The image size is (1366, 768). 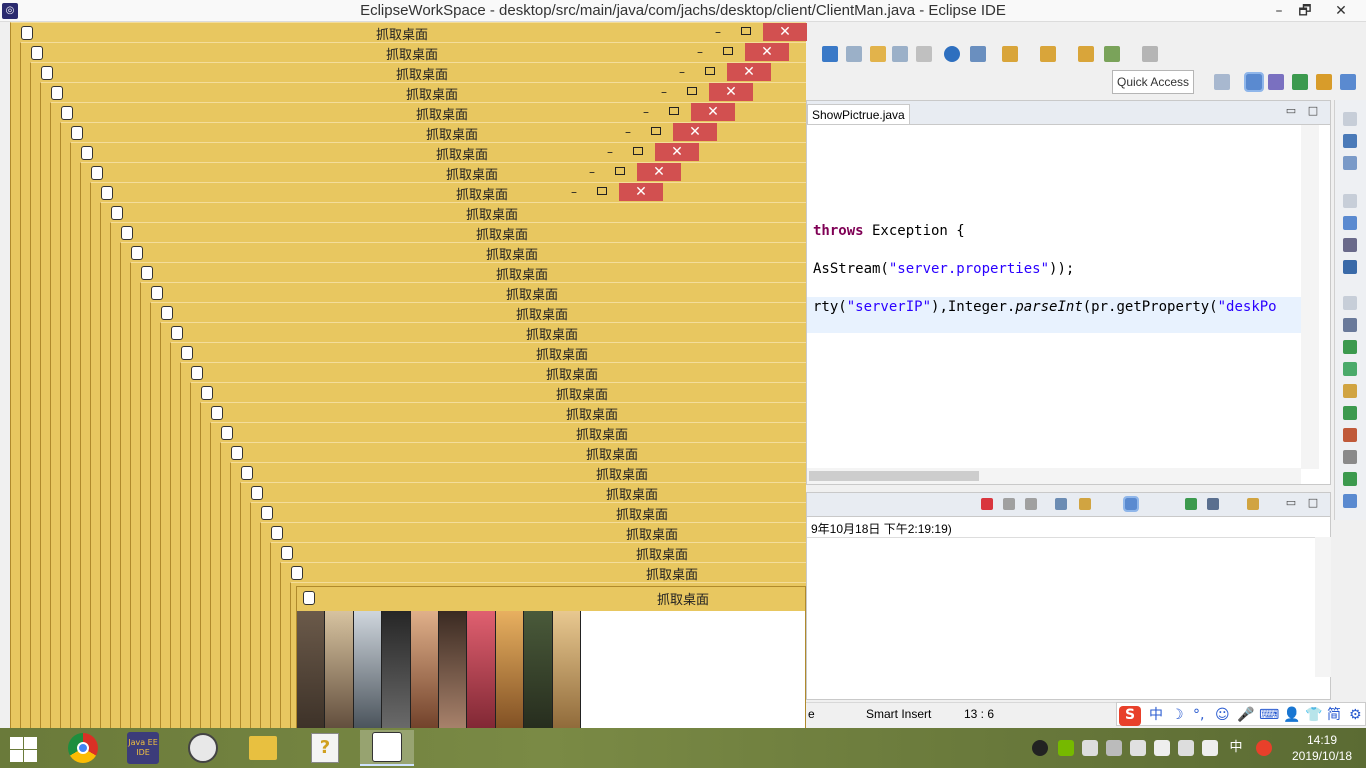 What do you see at coordinates (1138, 748) in the screenshot?
I see `action-center-icon` at bounding box center [1138, 748].